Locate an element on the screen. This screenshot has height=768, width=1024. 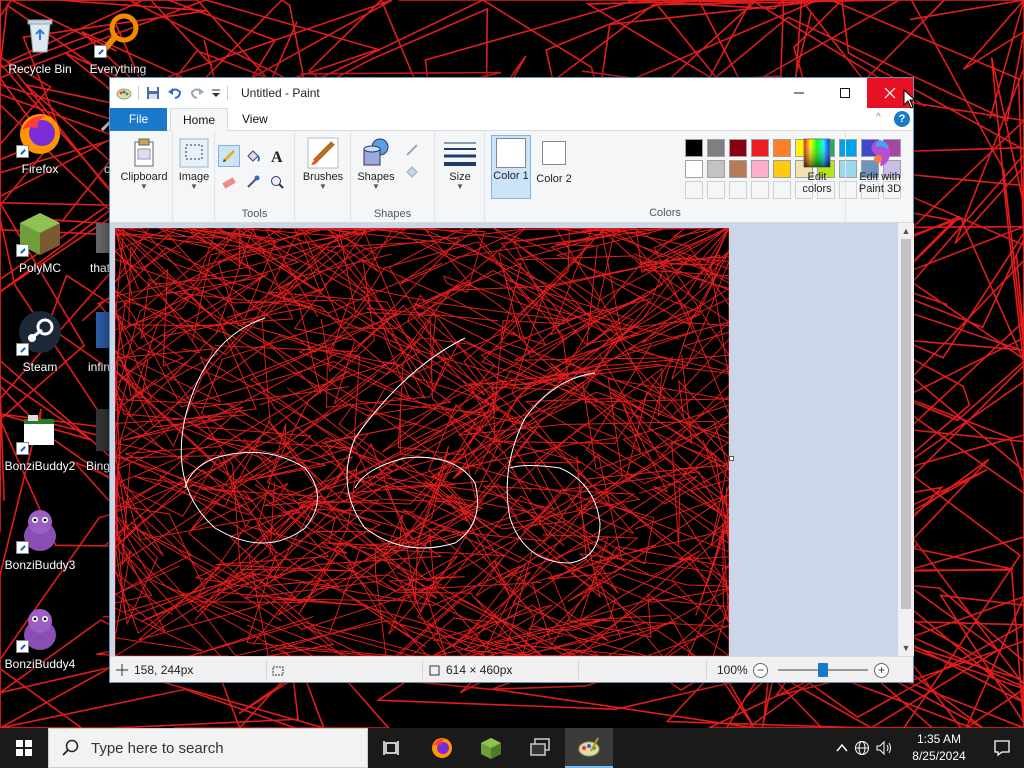
tab-home: Home is located at coordinates (199, 120).